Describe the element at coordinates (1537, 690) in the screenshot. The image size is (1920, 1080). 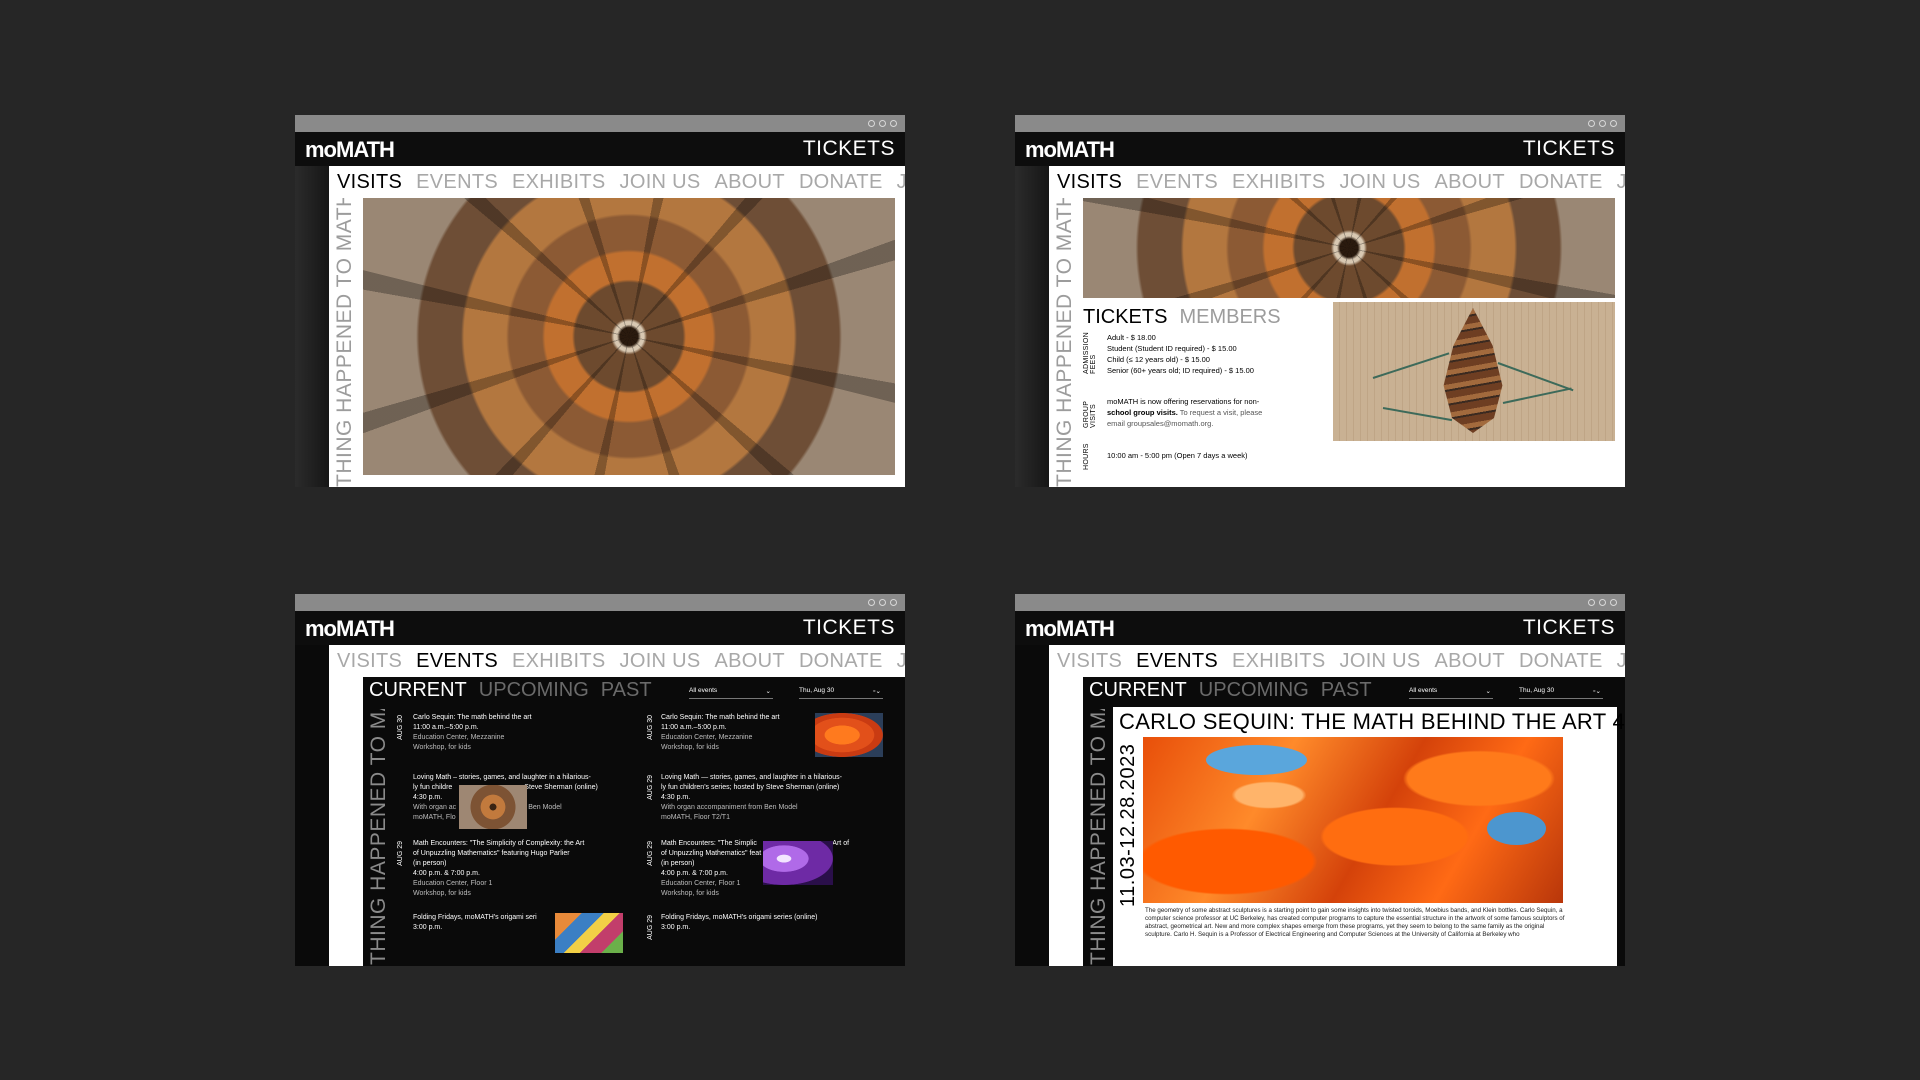
I see `date-value: Thu, Aug 30` at that location.